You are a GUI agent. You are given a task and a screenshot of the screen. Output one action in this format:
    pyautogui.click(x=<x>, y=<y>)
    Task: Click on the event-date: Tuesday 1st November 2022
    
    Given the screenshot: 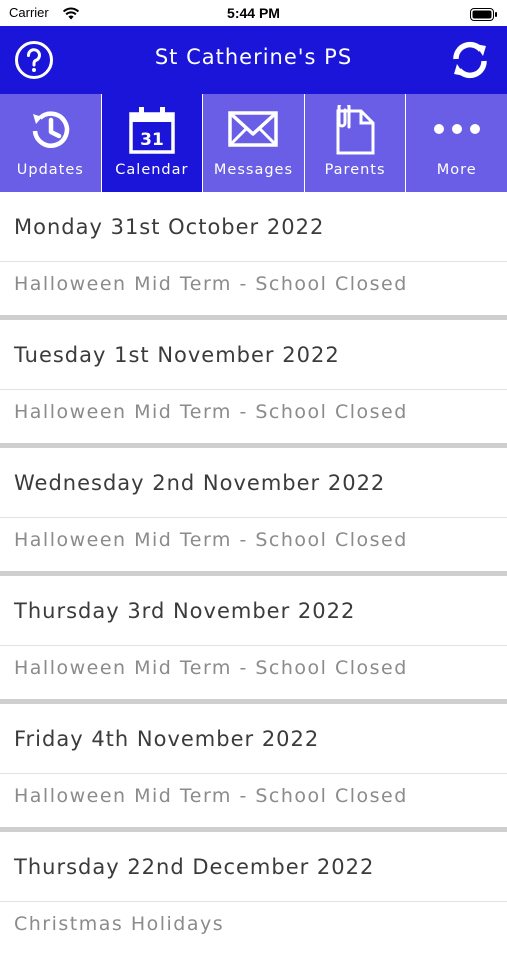 What is the action you would take?
    pyautogui.click(x=253, y=355)
    